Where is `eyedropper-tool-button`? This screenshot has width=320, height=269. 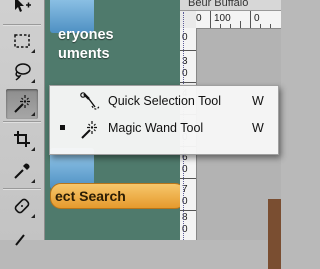 eyedropper-tool-button is located at coordinates (22, 171).